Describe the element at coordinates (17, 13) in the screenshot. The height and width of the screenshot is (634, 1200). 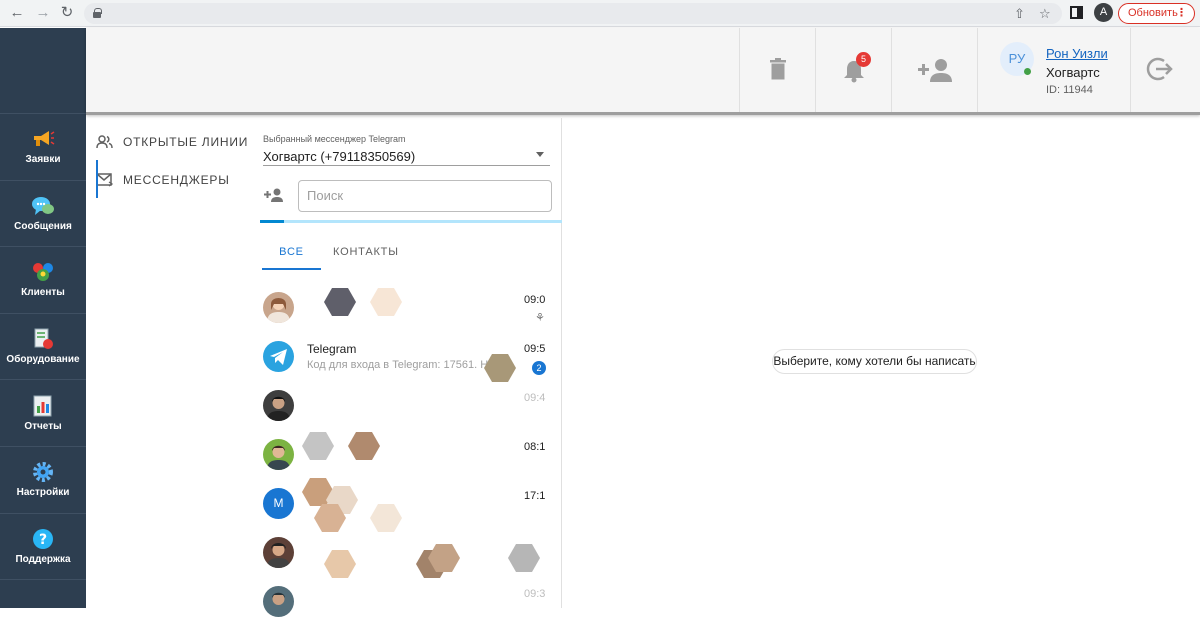
I see `back-arrow-icon: ←` at that location.